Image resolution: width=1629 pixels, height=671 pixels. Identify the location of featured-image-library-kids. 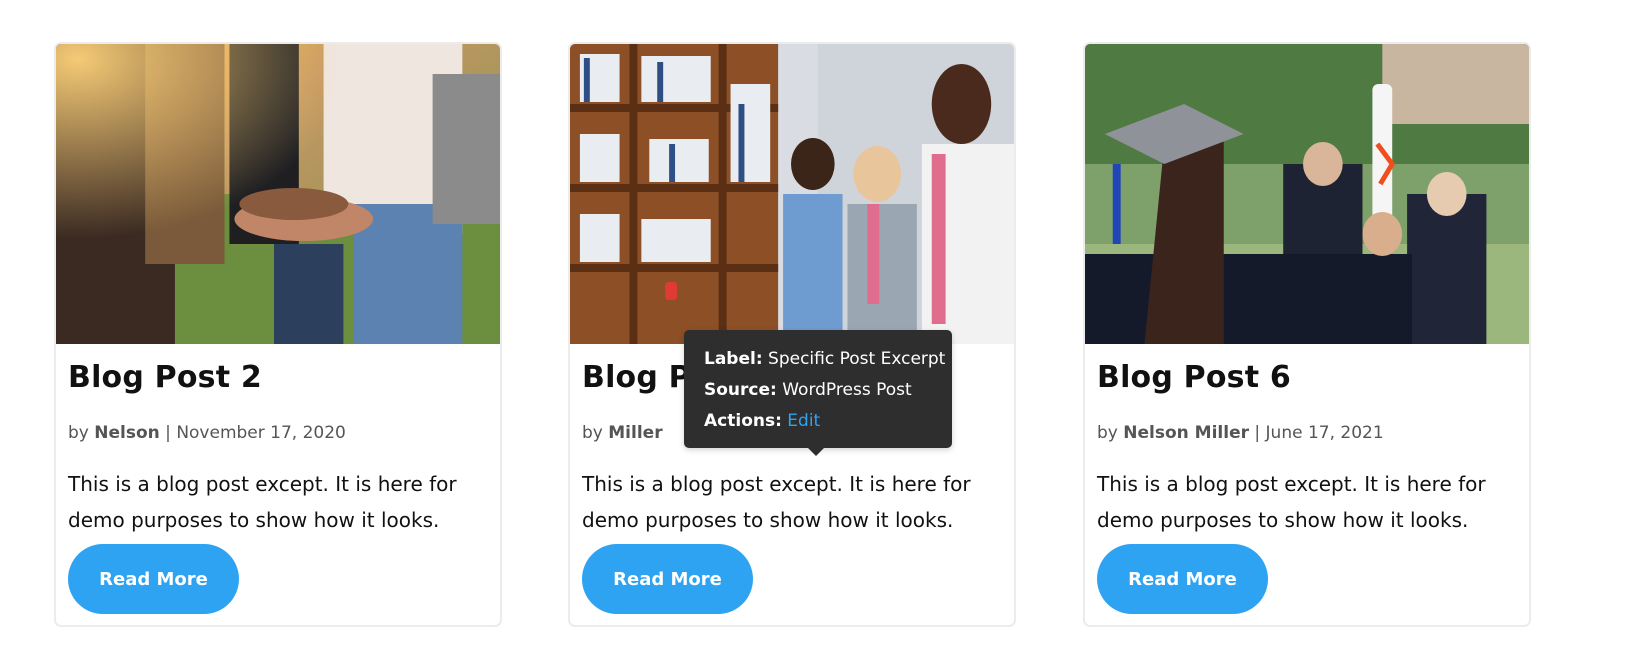
(792, 194).